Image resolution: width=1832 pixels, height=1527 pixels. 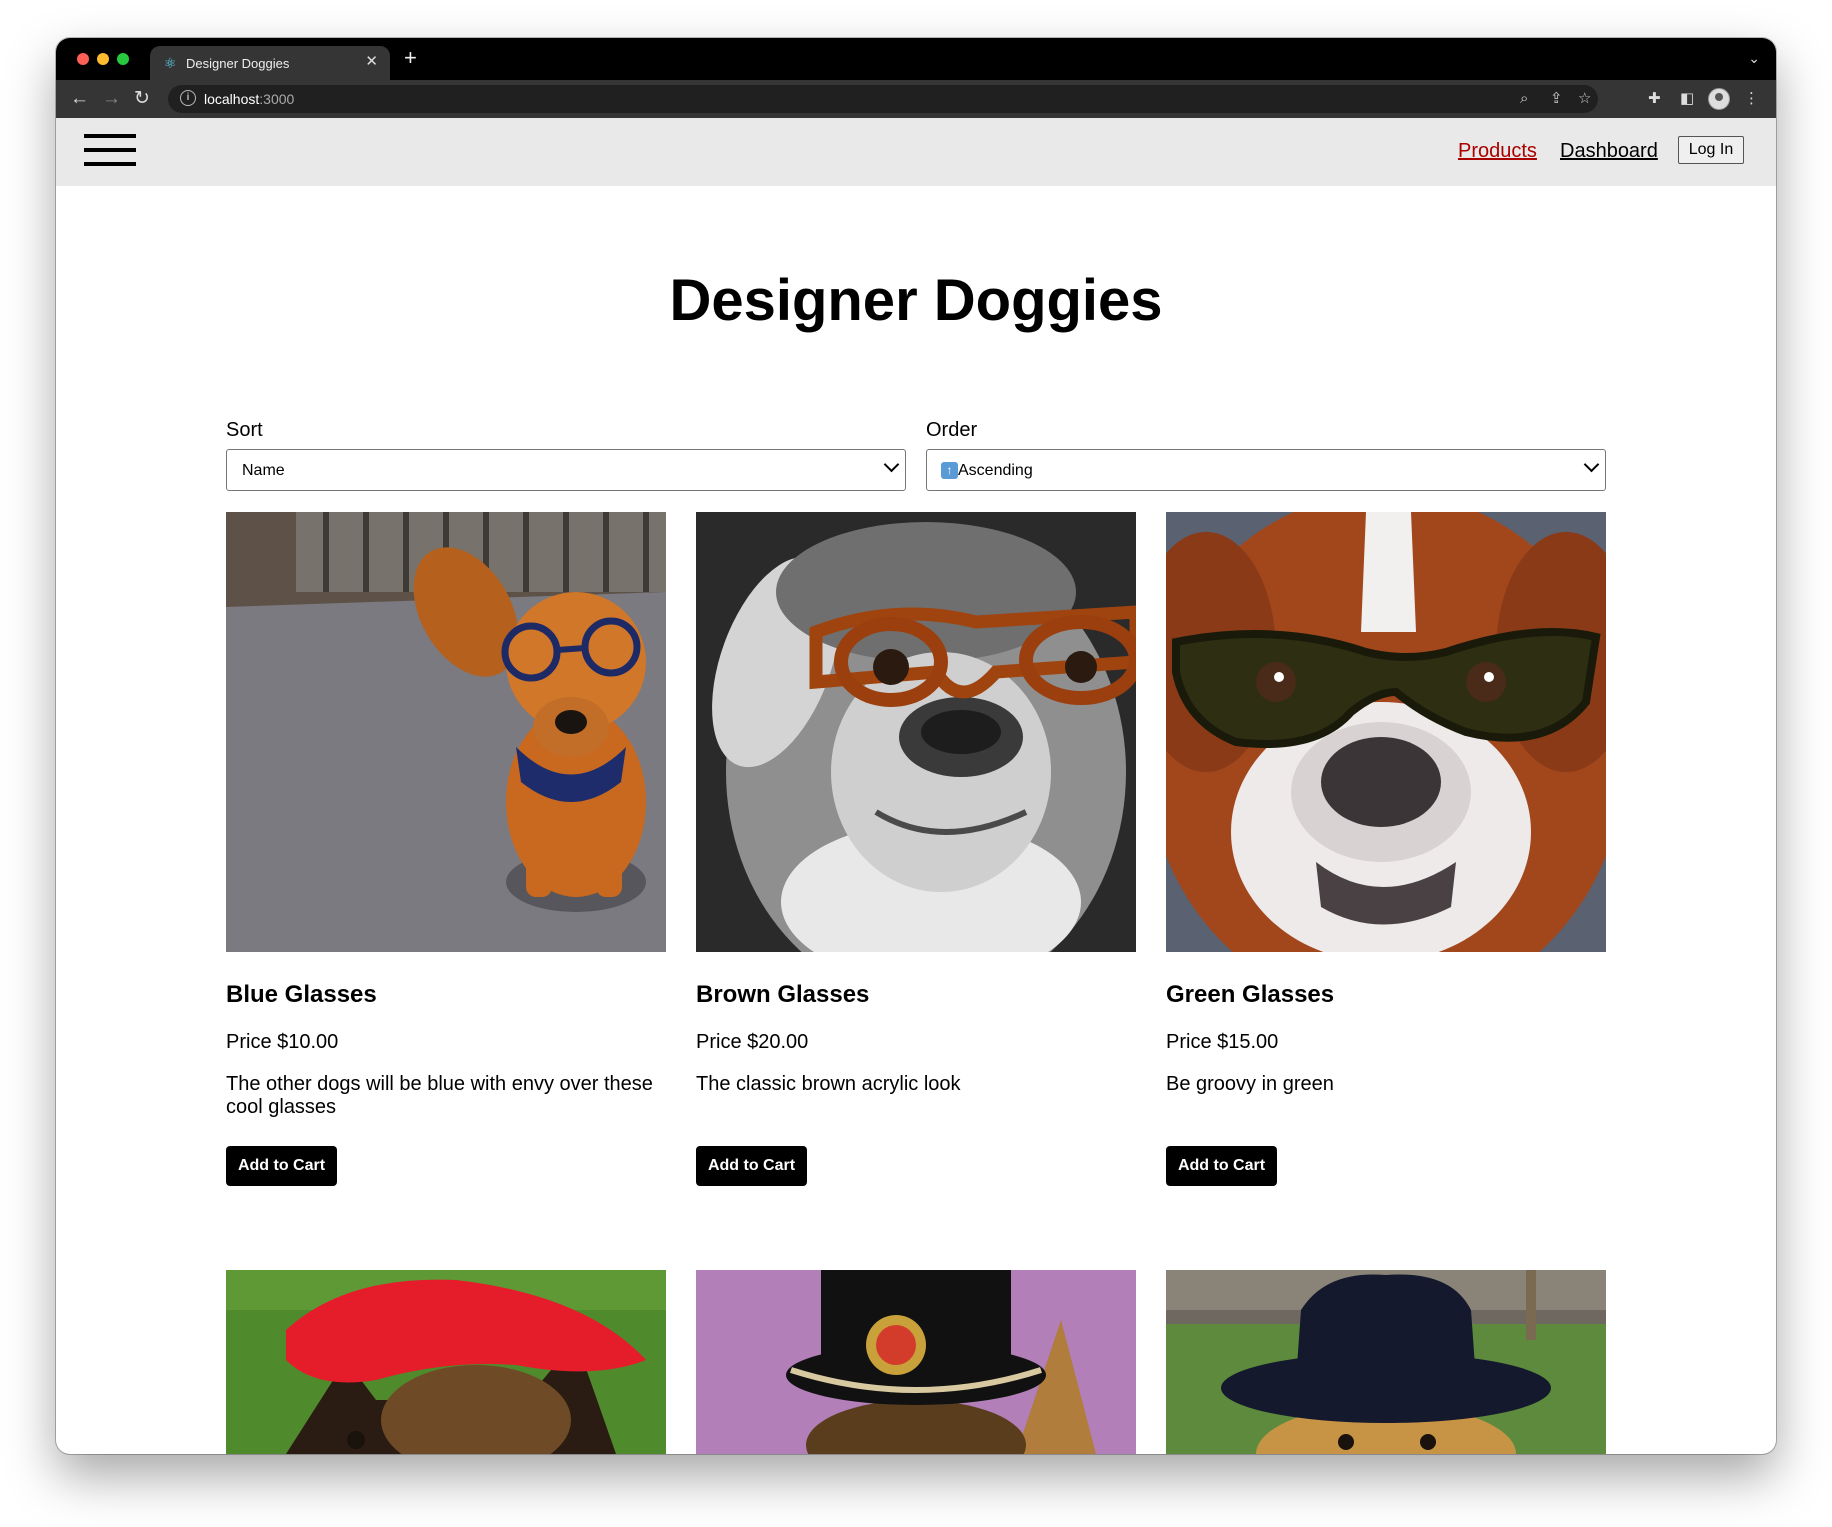 I want to click on browser-tab: ⚛ Designer Doggies ✕, so click(x=270, y=63).